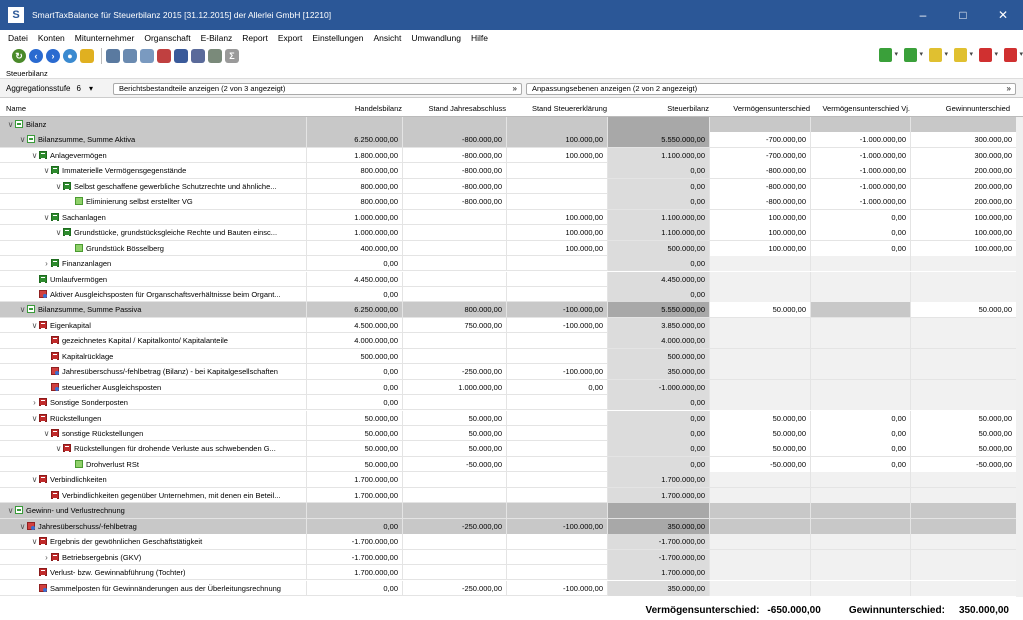 The width and height of the screenshot is (1023, 620). Describe the element at coordinates (354, 356) in the screenshot. I see `cell-hb: 500.000,00` at that location.